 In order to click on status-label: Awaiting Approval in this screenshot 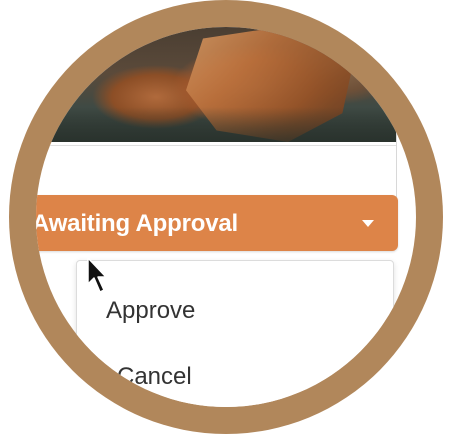, I will do `click(137, 223)`.